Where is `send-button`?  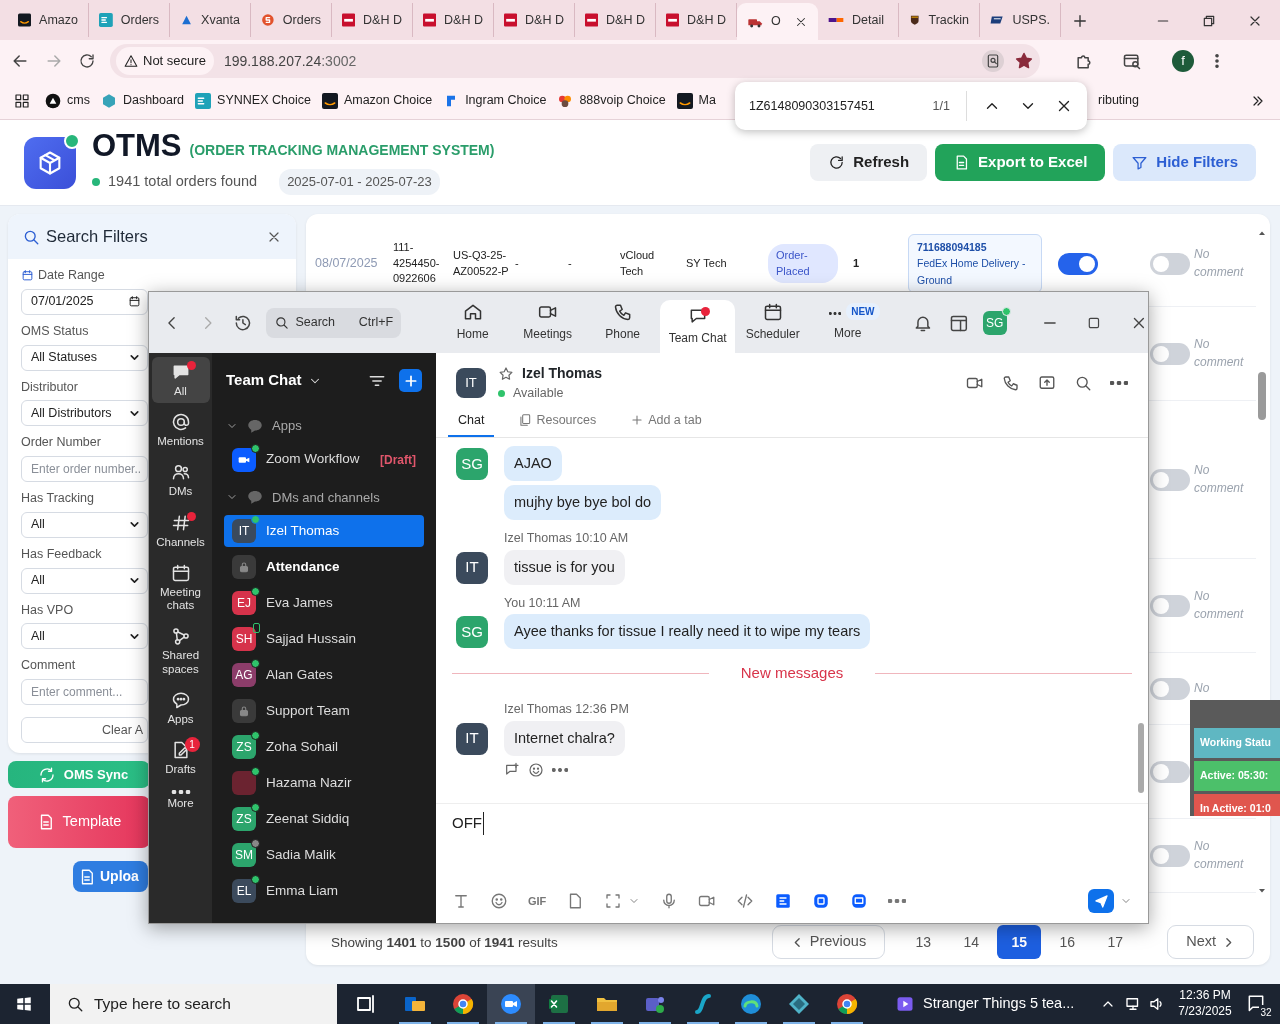
send-button is located at coordinates (1101, 901).